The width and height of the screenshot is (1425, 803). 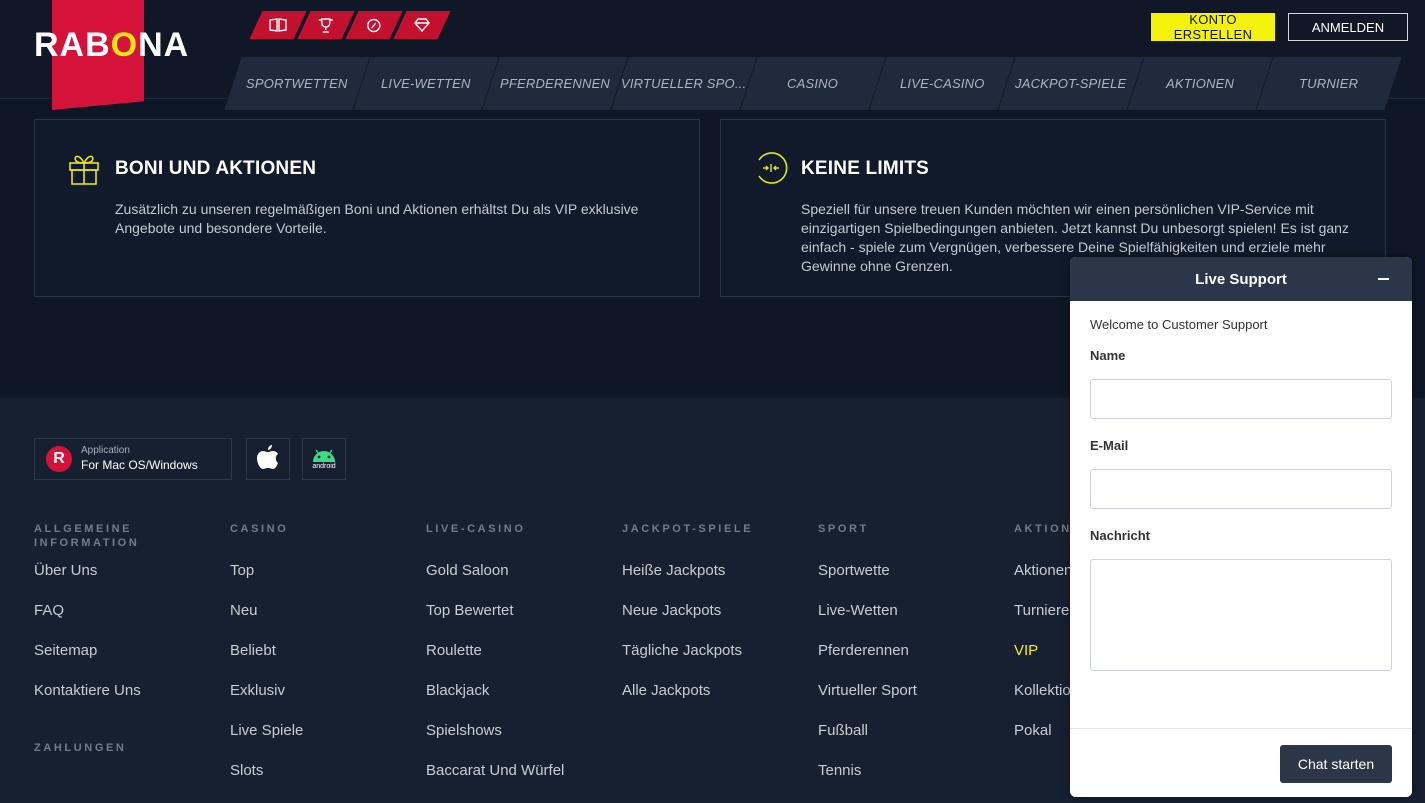 I want to click on support-welcome: Welcome to Customer Support, so click(x=1179, y=324).